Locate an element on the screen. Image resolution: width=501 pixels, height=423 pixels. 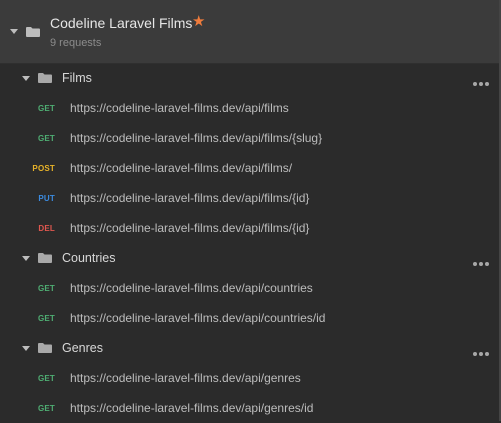
folder-row: Countries is located at coordinates (249, 258).